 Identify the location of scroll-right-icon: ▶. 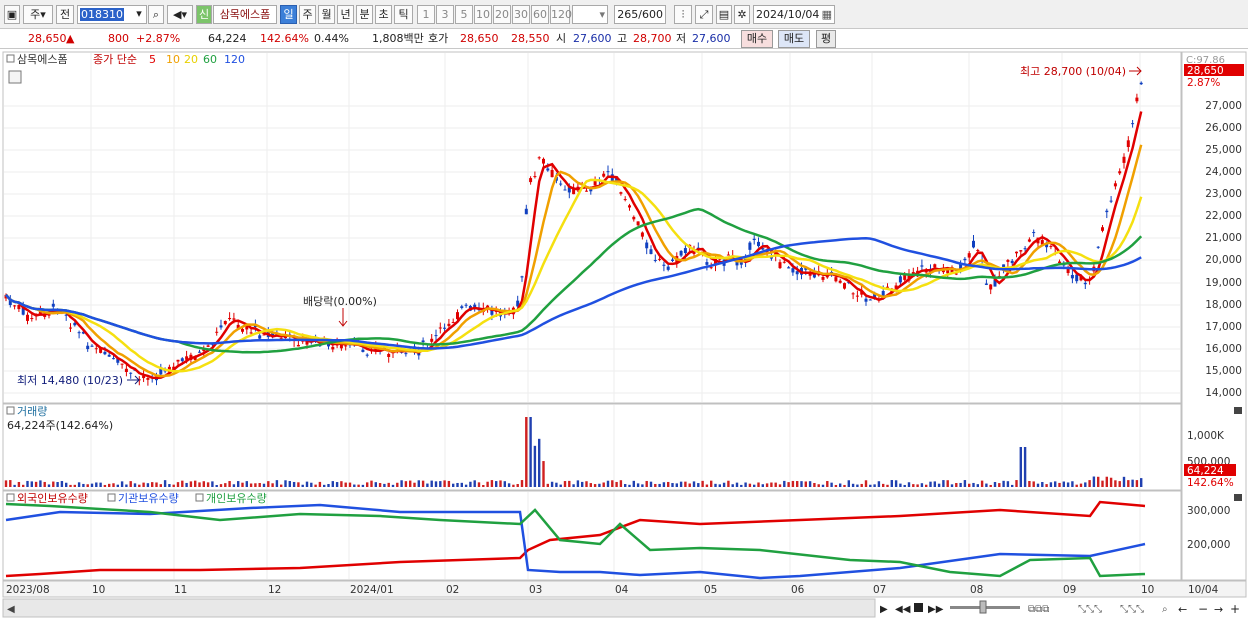
(884, 609).